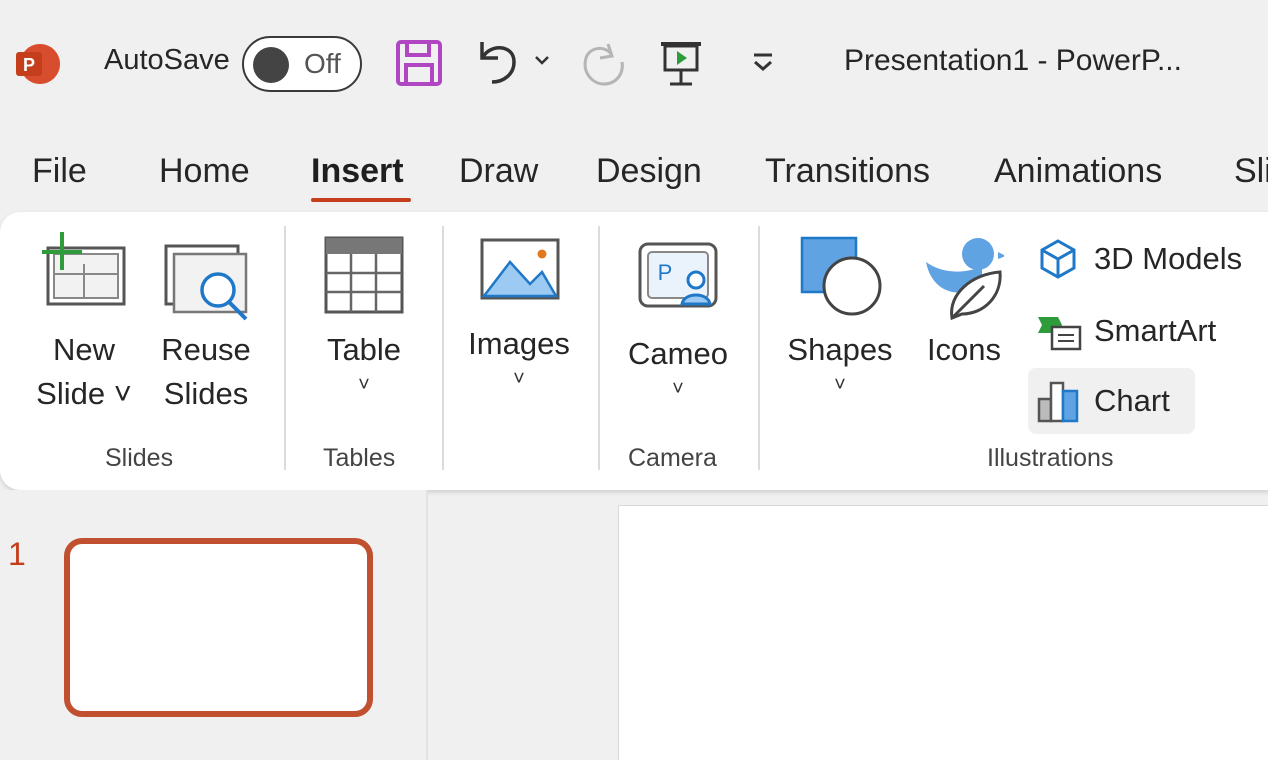  I want to click on autosave-state: Off, so click(322, 63).